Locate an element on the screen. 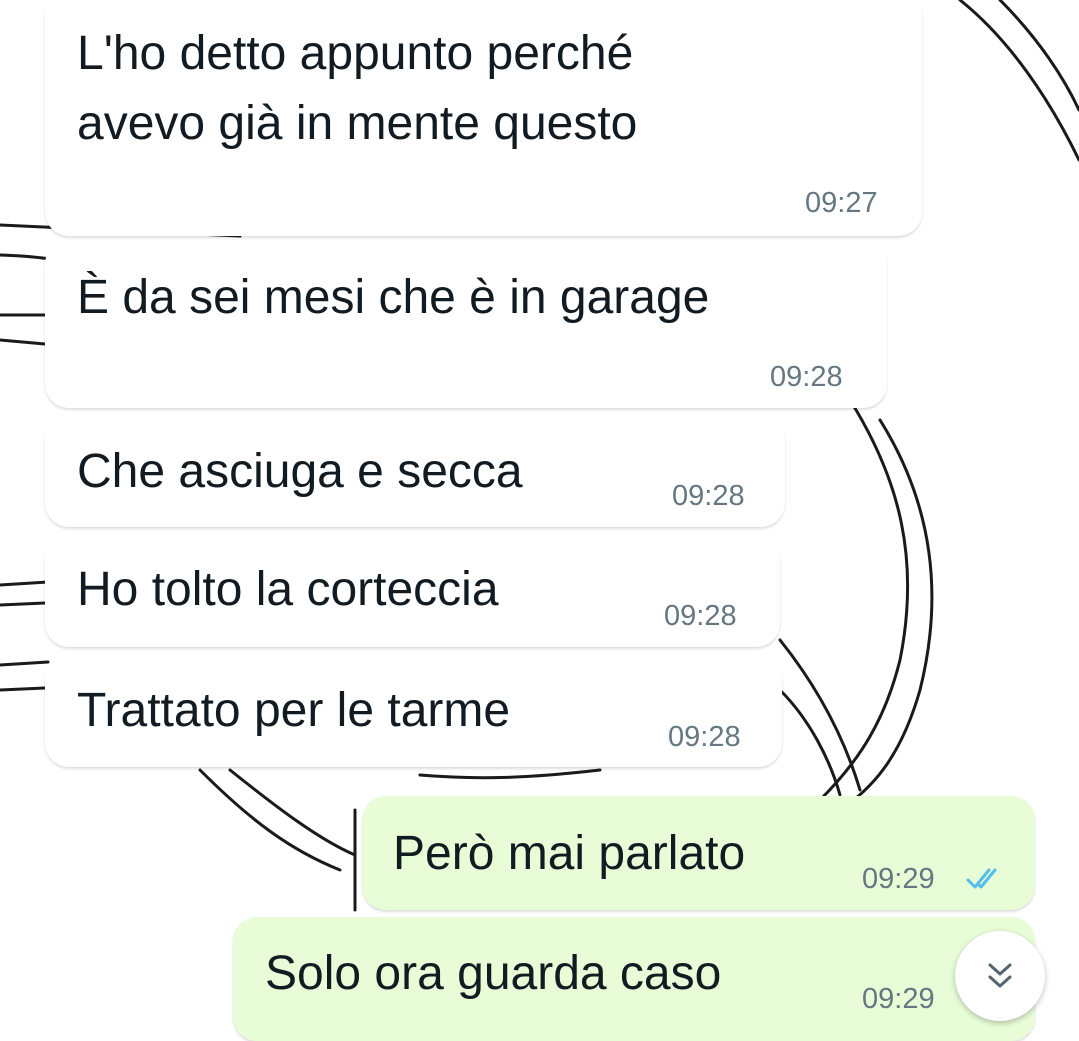 This screenshot has height=1041, width=1079. message-text: Che asciuga e secca is located at coordinates (300, 471).